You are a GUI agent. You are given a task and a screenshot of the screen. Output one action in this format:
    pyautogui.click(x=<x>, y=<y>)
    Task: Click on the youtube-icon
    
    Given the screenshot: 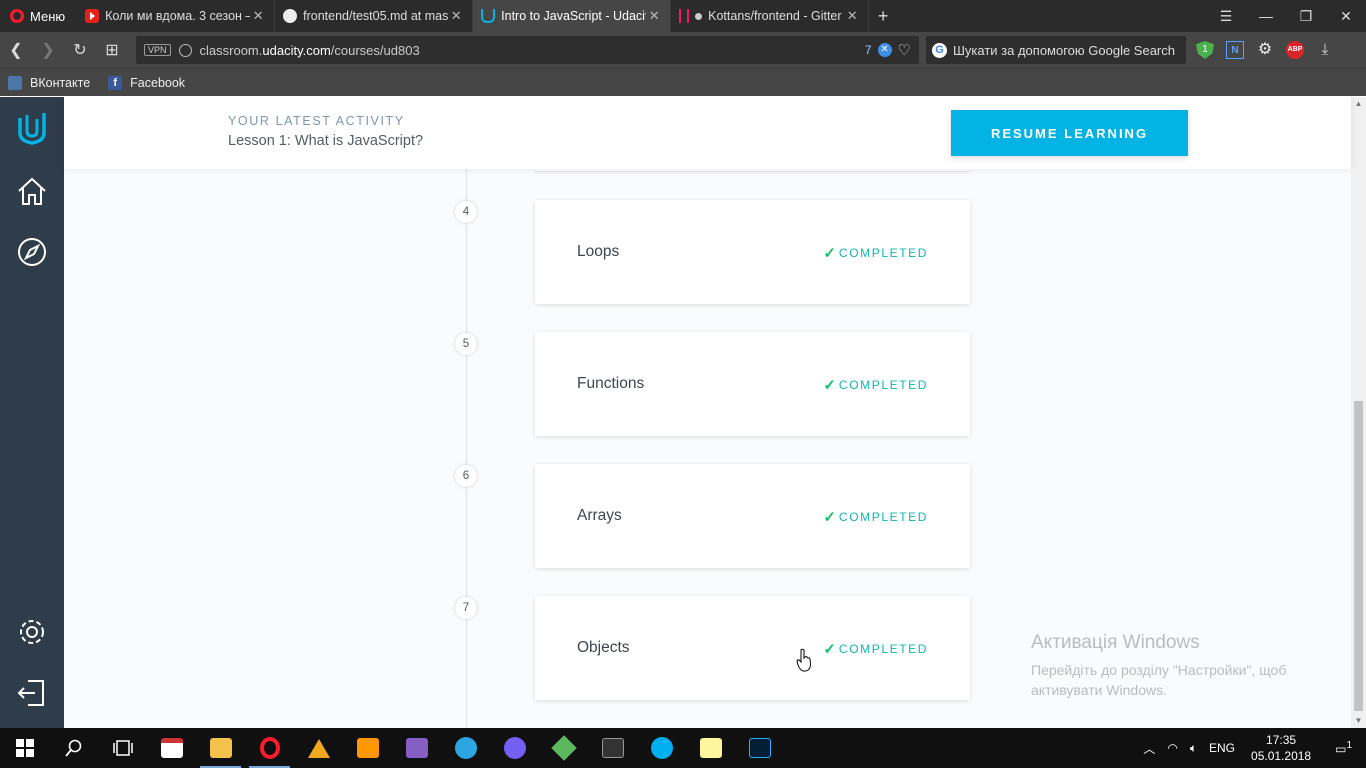 What is the action you would take?
    pyautogui.click(x=92, y=16)
    